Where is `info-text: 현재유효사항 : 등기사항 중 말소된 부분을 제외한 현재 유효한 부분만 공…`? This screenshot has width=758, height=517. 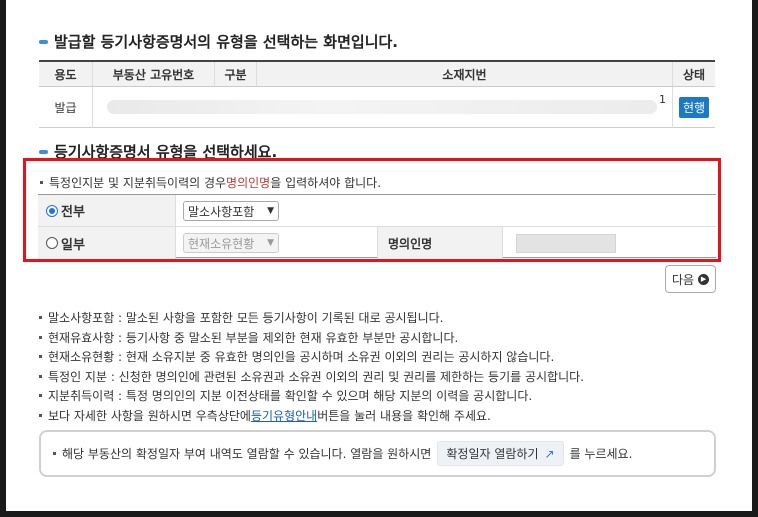
info-text: 현재유효사항 : 등기사항 중 말소된 부분을 제외한 현재 유효한 부분만 공… is located at coordinates (253, 337).